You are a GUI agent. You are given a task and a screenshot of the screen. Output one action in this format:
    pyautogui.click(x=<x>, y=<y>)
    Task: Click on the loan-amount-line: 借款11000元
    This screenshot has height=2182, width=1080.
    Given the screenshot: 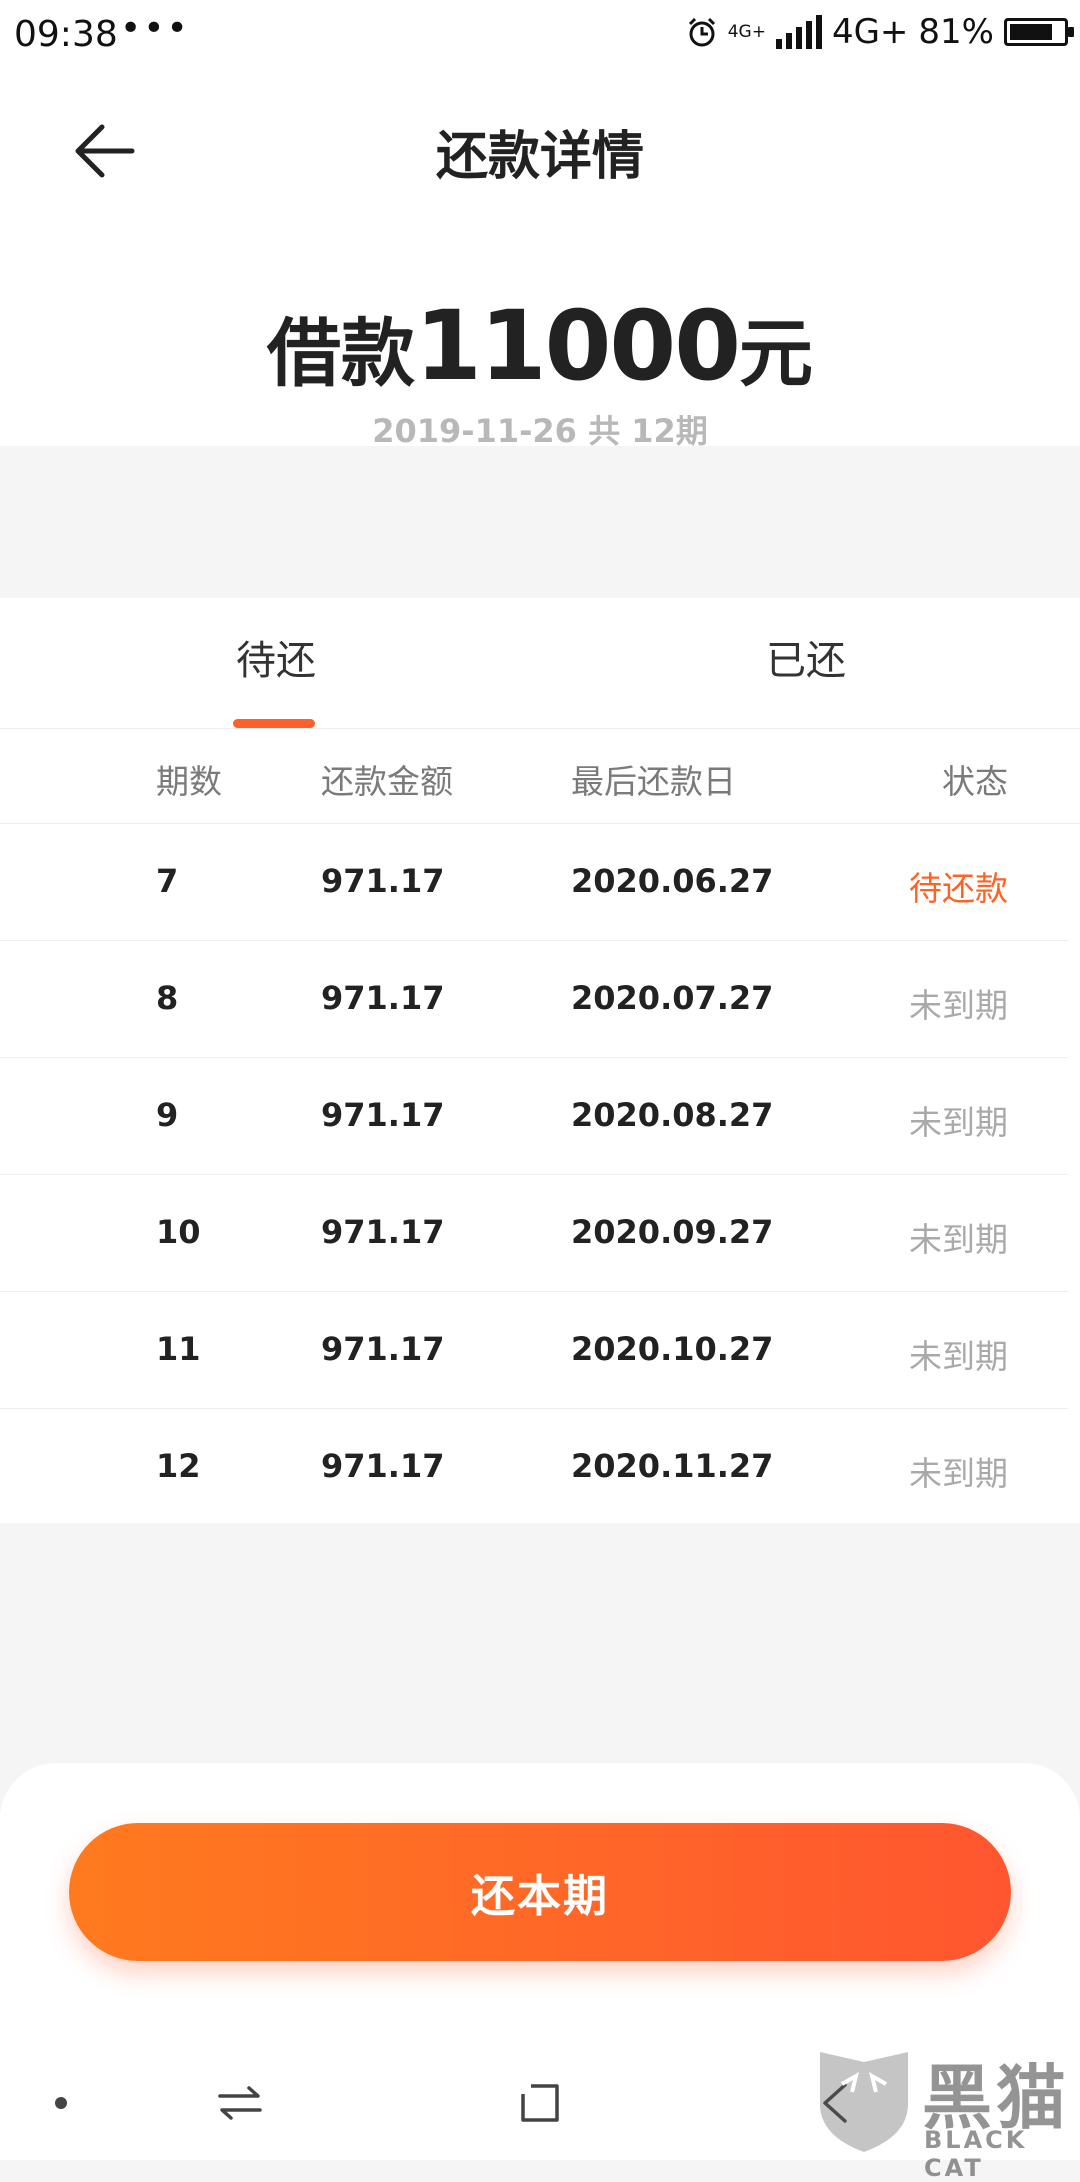 What is the action you would take?
    pyautogui.click(x=540, y=360)
    